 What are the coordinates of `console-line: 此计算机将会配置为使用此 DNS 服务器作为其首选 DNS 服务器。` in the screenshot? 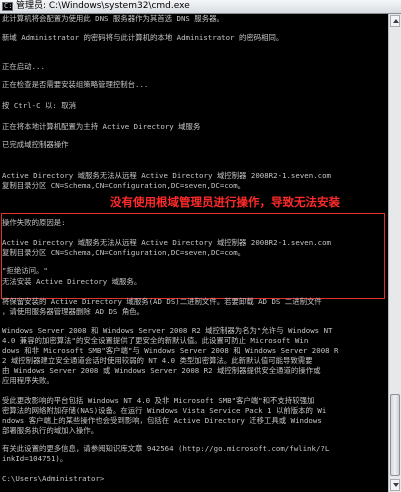 It's located at (113, 18).